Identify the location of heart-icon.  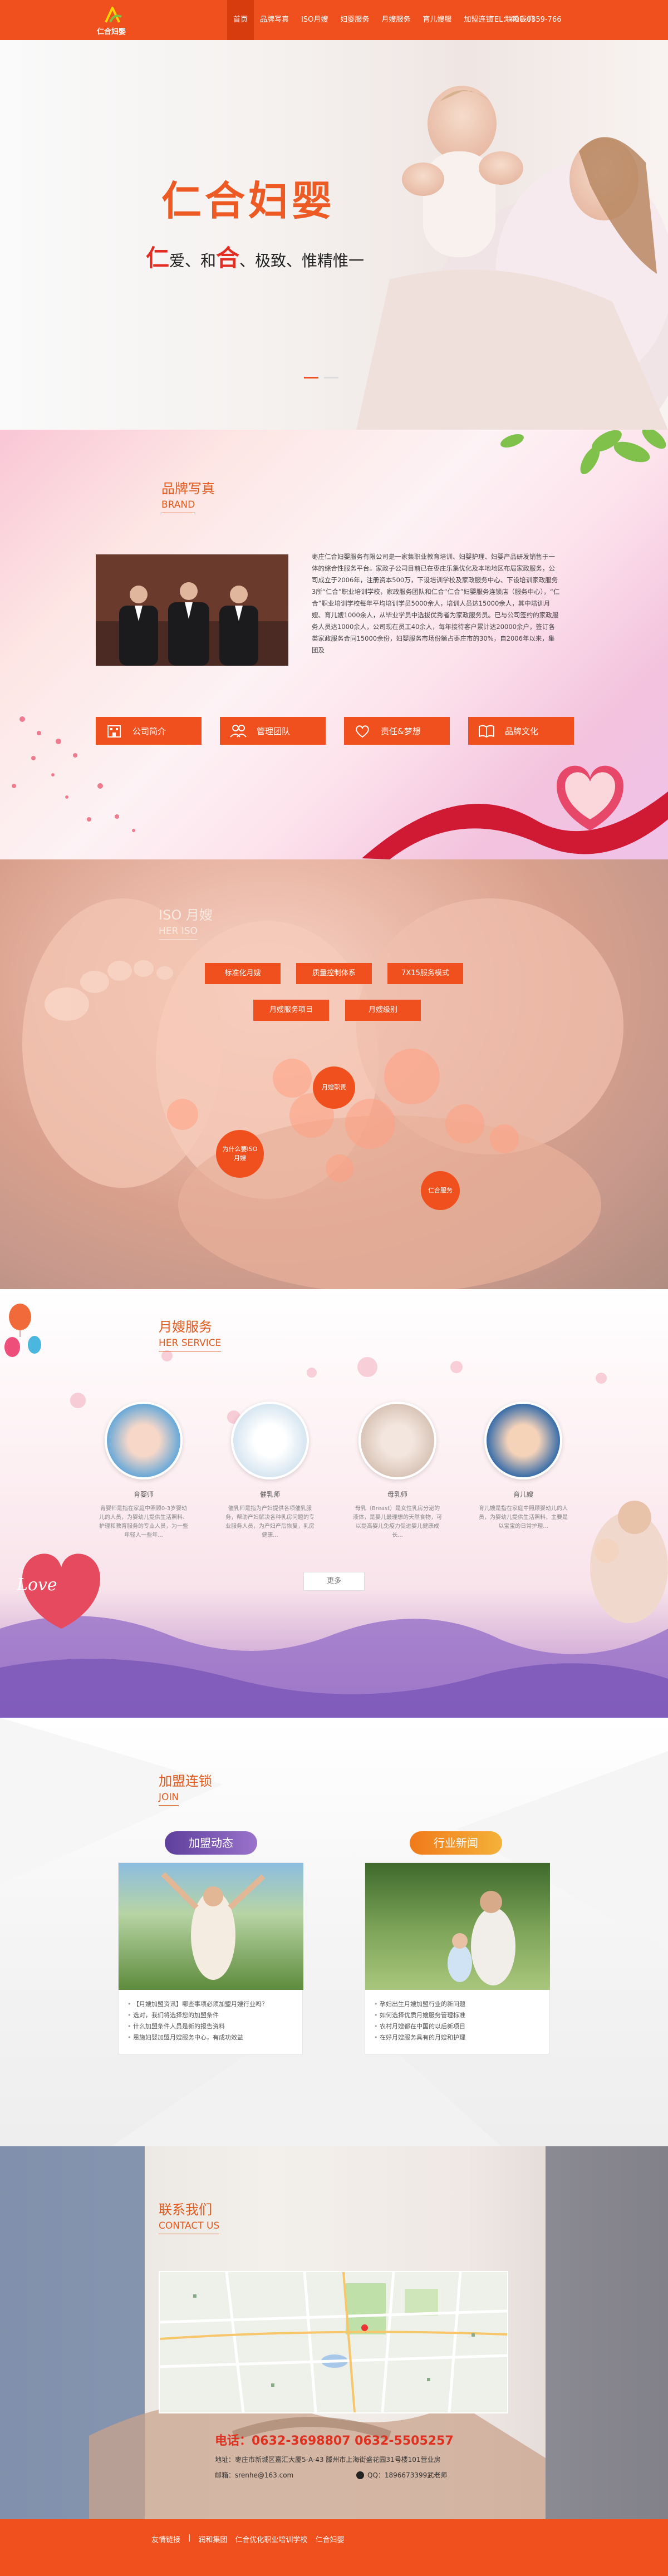
(362, 731).